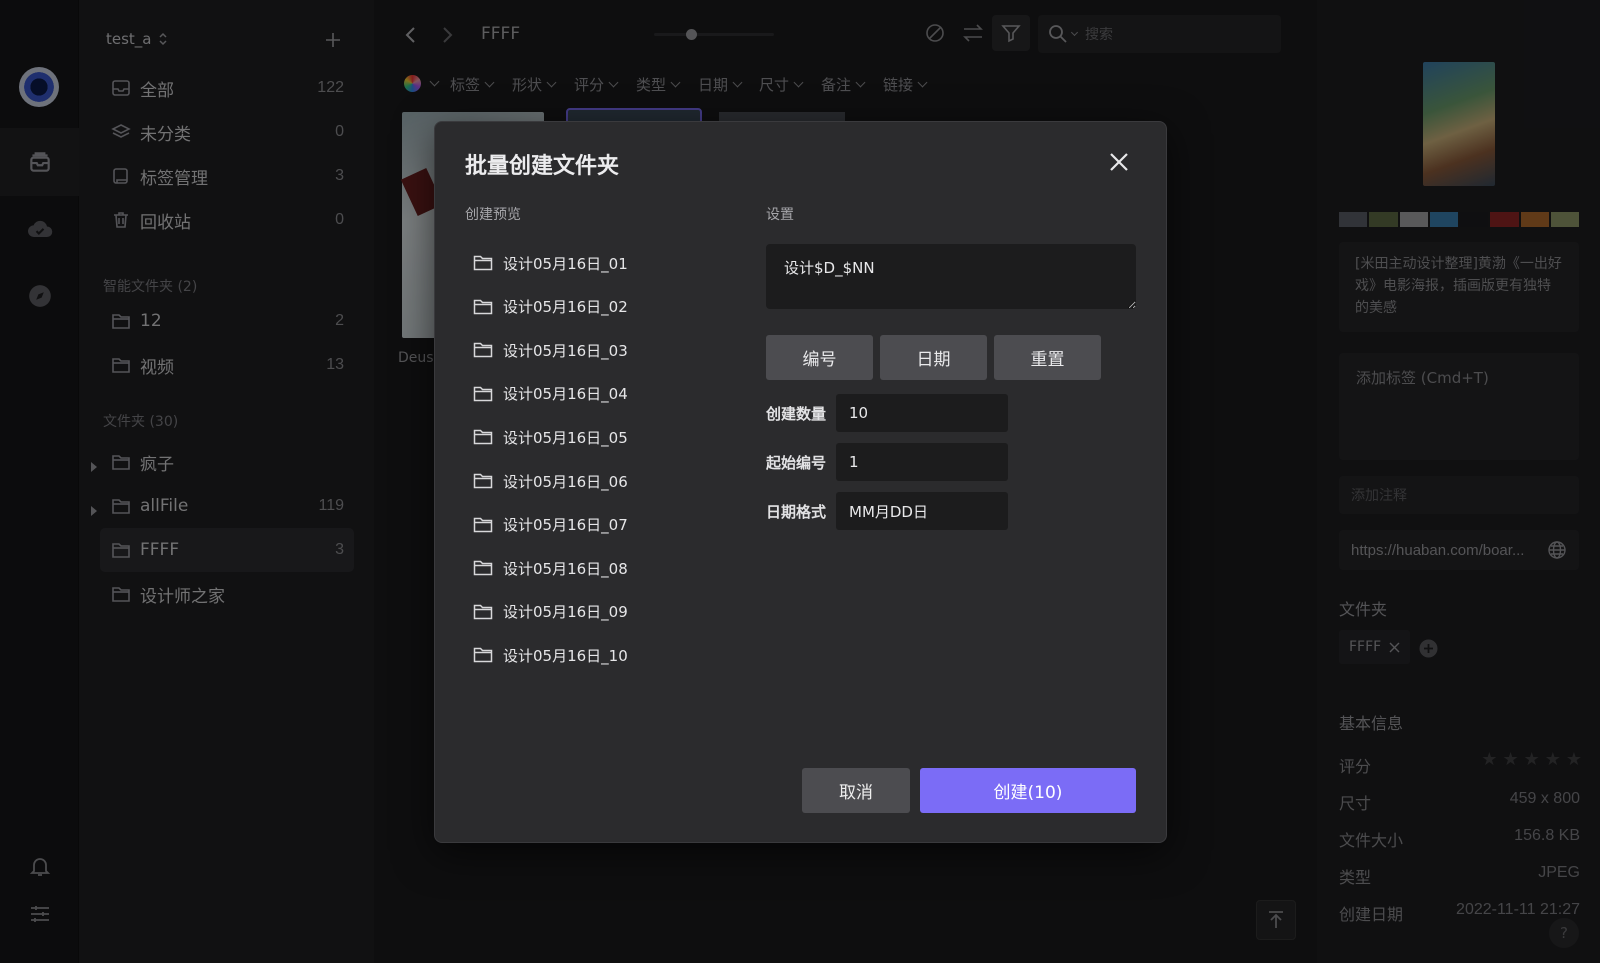 This screenshot has height=963, width=1600. Describe the element at coordinates (493, 215) in the screenshot. I see `preview-header: 创建预览` at that location.